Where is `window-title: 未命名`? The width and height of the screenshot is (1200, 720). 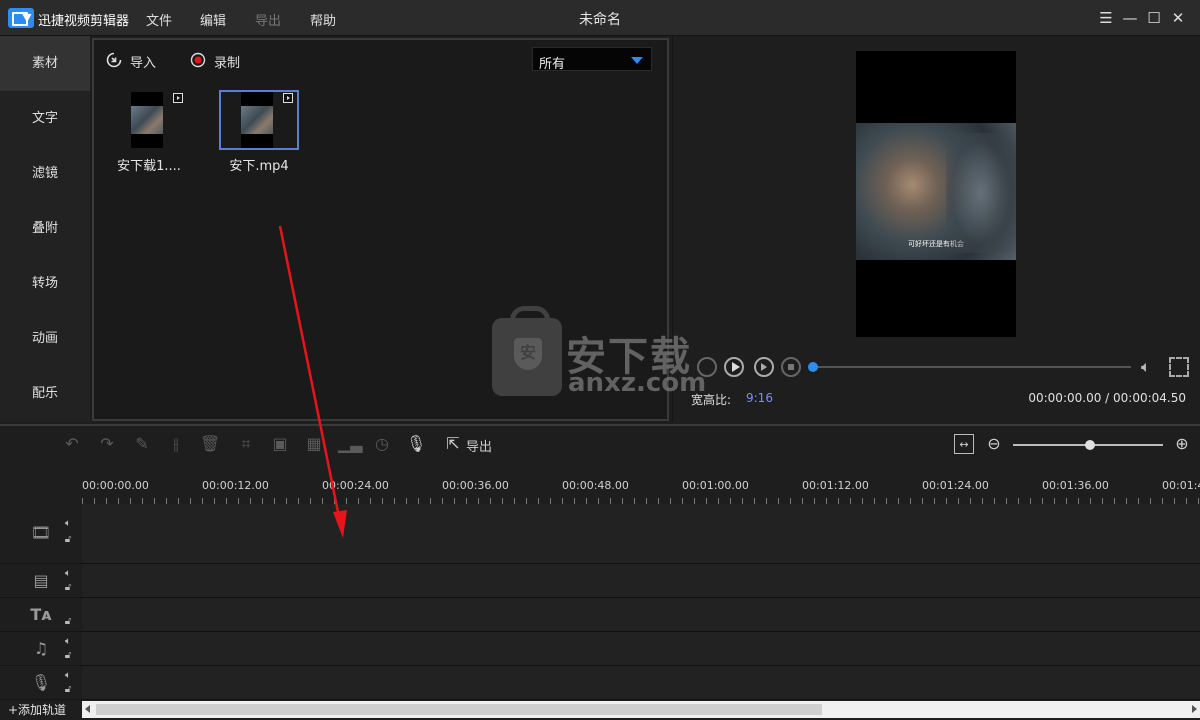
window-title: 未命名 is located at coordinates (600, 20).